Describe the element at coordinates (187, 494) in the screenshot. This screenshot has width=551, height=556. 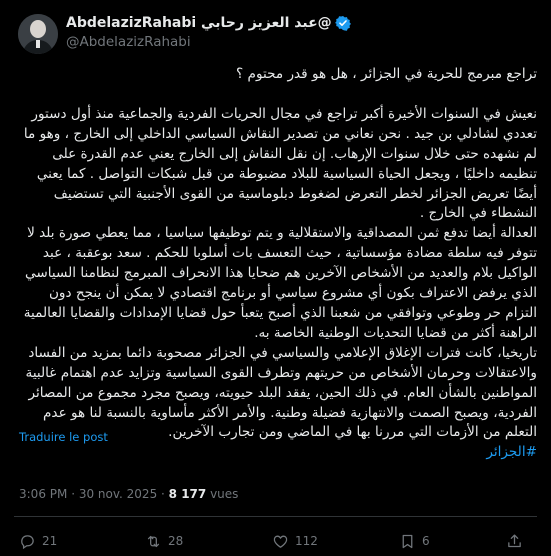
I see `views-count: 8 177` at that location.